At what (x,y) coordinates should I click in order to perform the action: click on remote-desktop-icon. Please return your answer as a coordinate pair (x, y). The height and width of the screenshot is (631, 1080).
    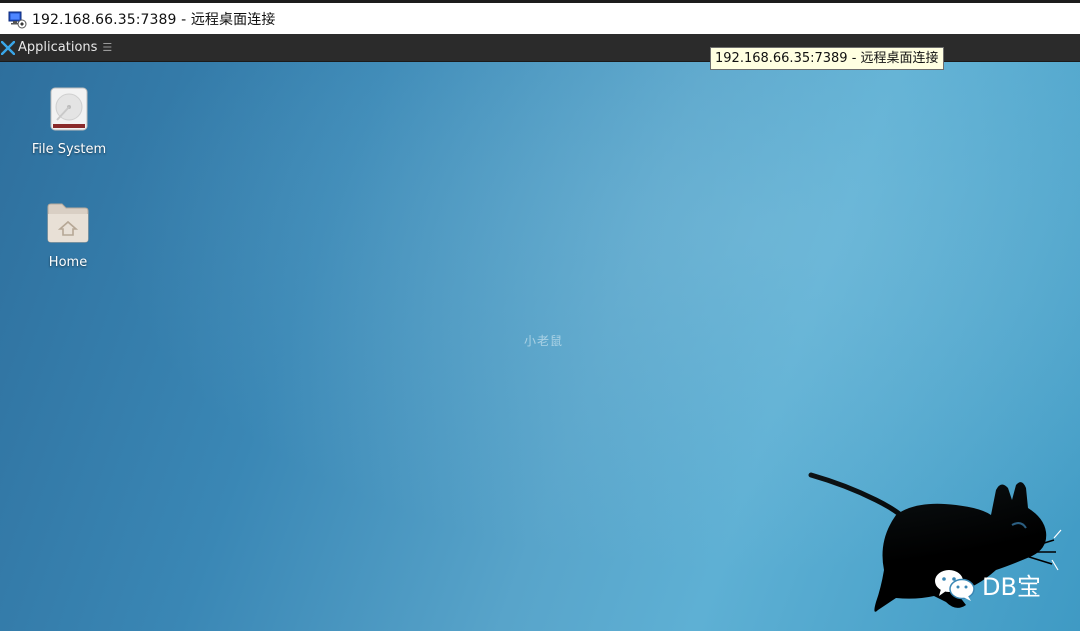
    Looking at the image, I should click on (17, 19).